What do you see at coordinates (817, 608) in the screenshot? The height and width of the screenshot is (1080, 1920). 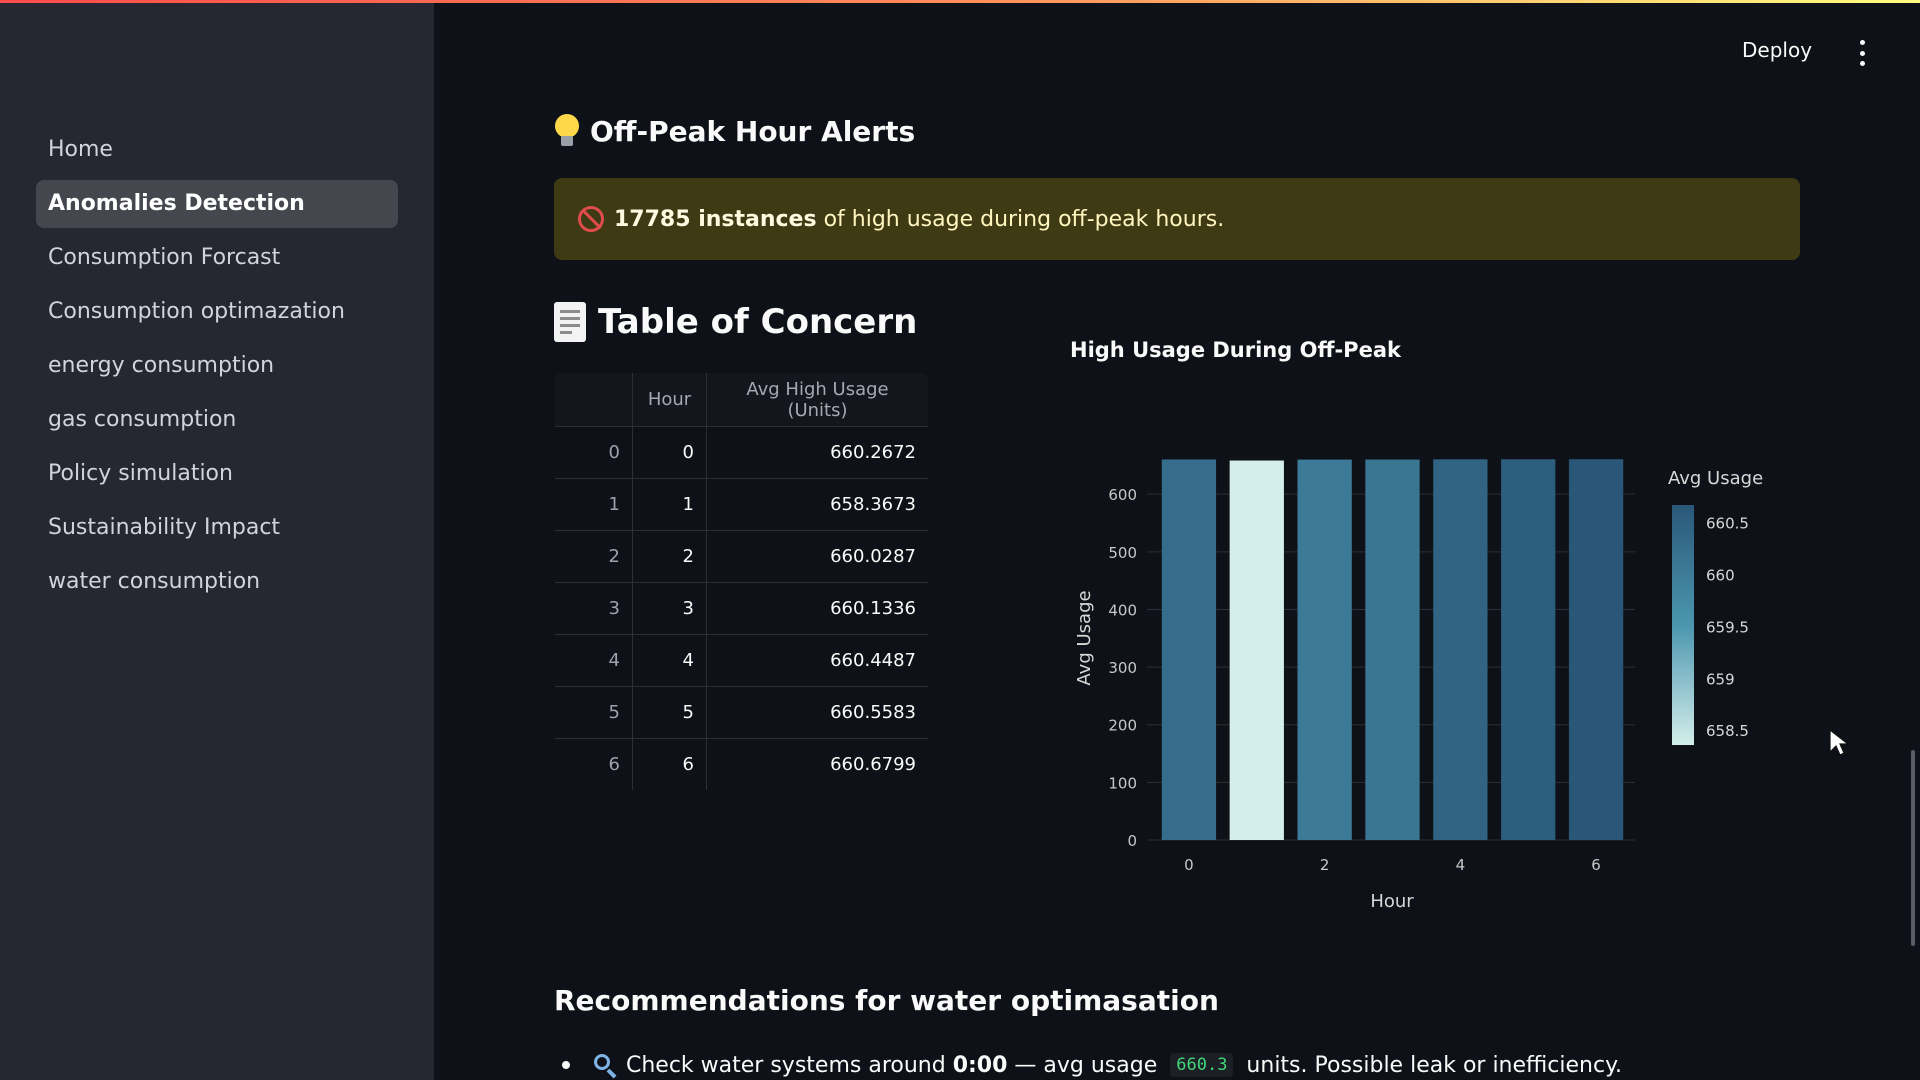 I see `cell-avg-usage: 660.1336` at bounding box center [817, 608].